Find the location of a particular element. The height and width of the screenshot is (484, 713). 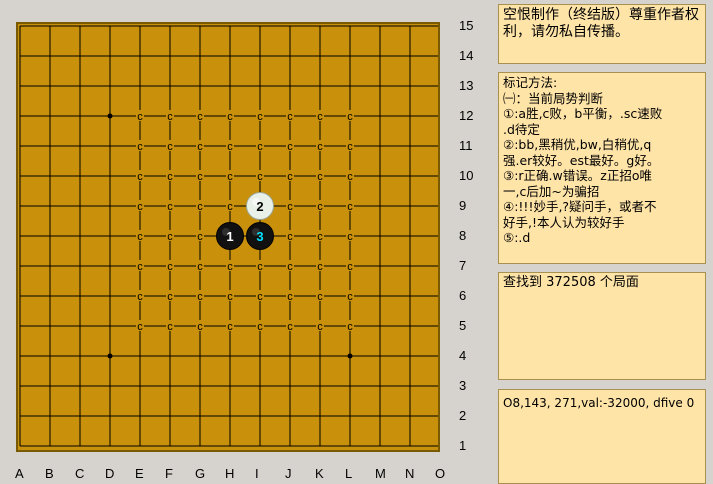

row-label: 9 is located at coordinates (463, 205).